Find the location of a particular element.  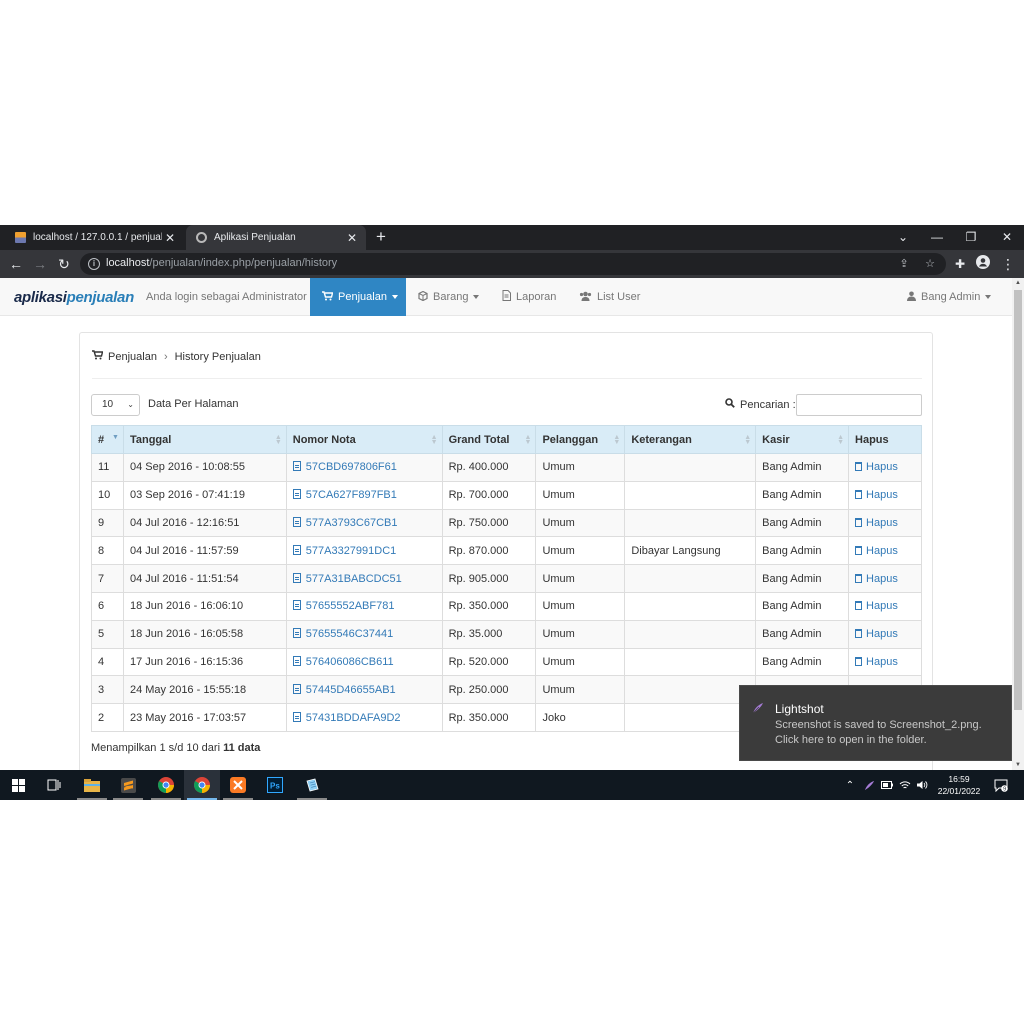

cell-nomor-nota: 577A3793C67CB1 is located at coordinates (364, 523).